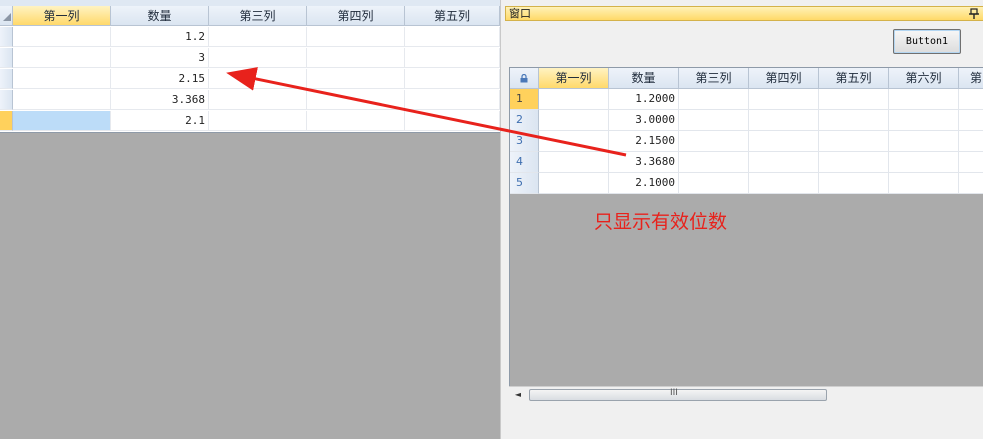  What do you see at coordinates (644, 162) in the screenshot?
I see `right-cell-qty: 3.3680` at bounding box center [644, 162].